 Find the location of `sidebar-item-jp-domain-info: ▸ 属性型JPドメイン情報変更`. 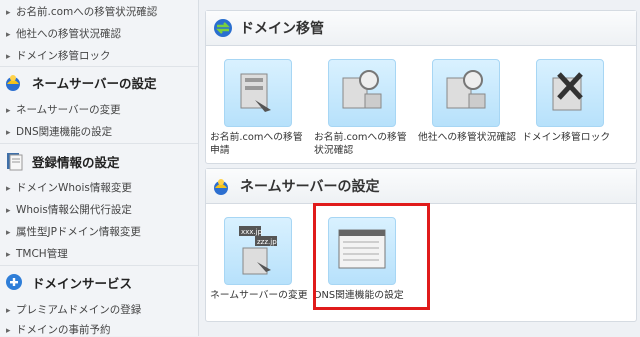

sidebar-item-jp-domain-info: ▸ 属性型JPドメイン情報変更 is located at coordinates (73, 231).